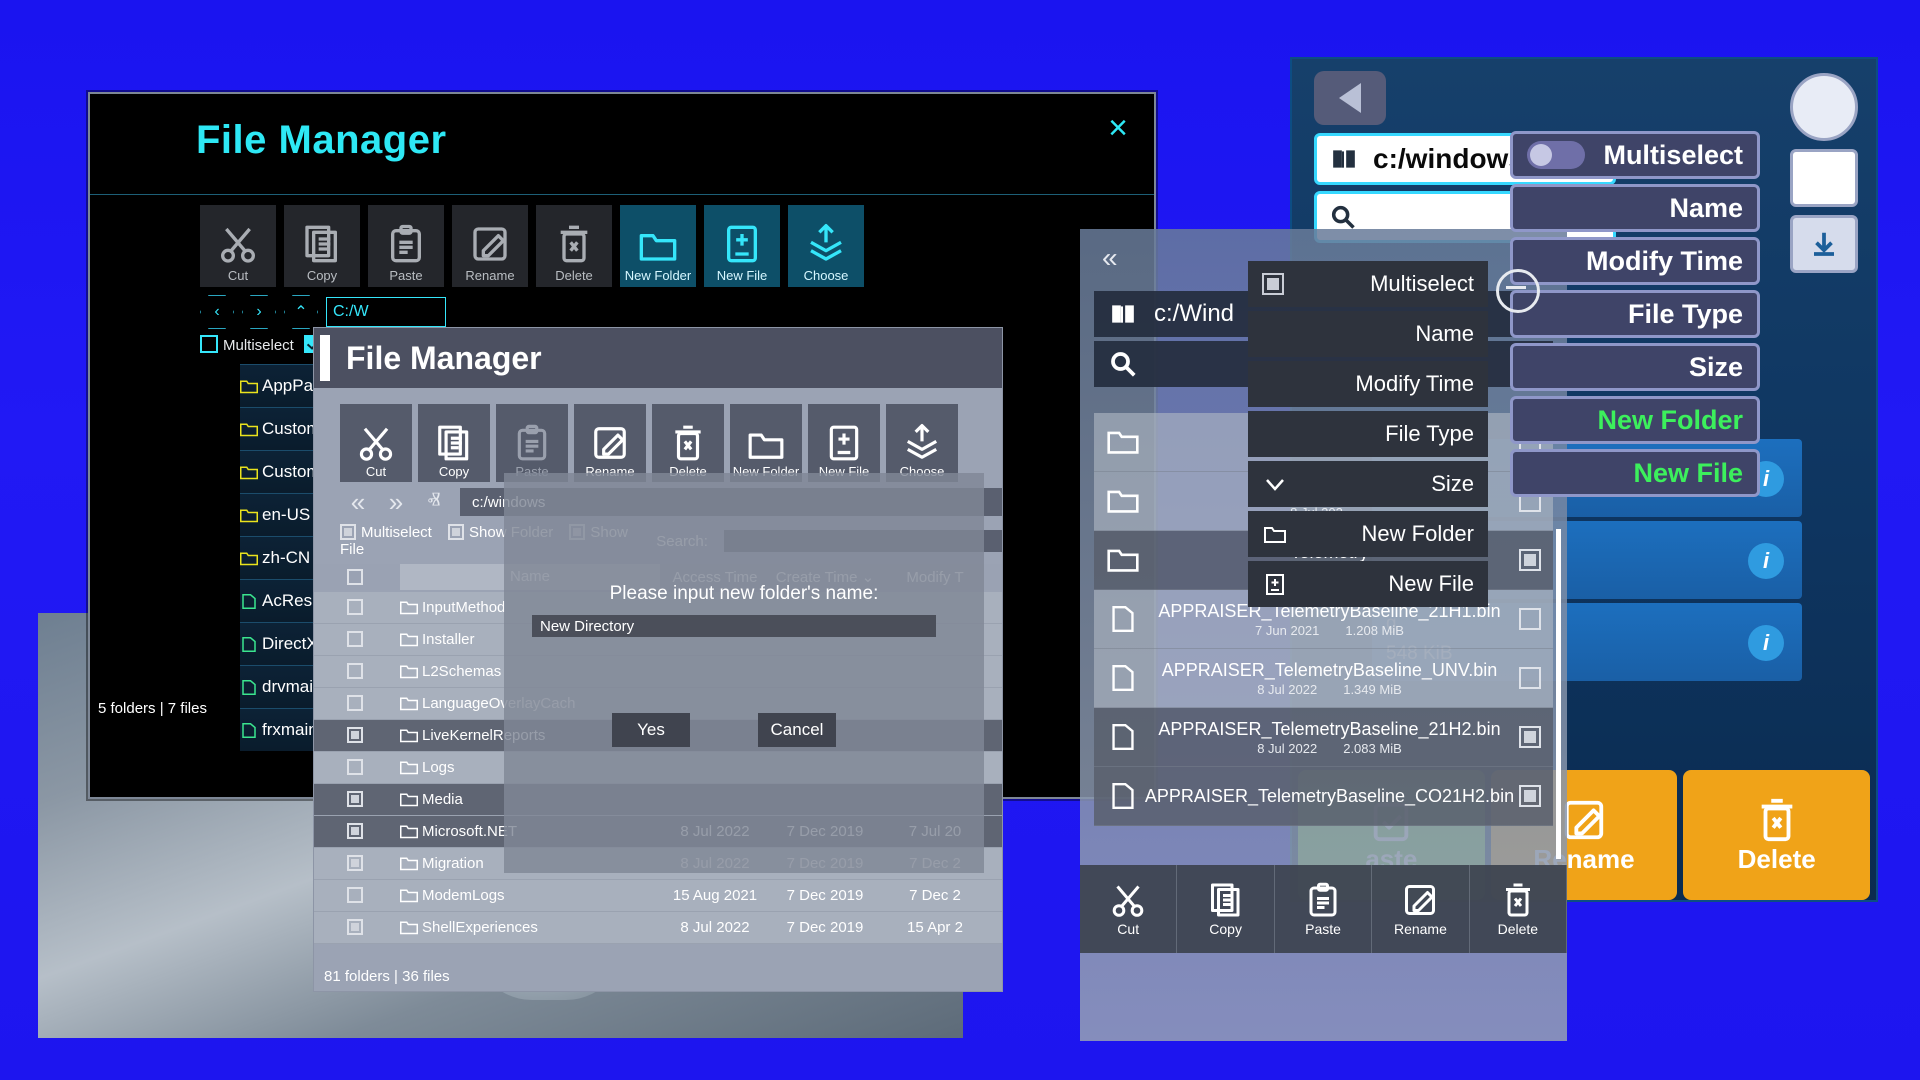 The image size is (1920, 1080). Describe the element at coordinates (651, 730) in the screenshot. I see `confirm-button: Yes` at that location.